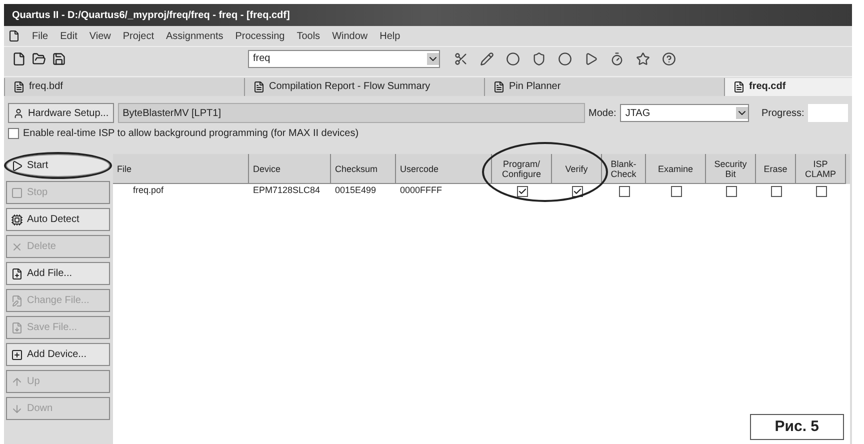 The width and height of the screenshot is (864, 444). I want to click on column-header: File, so click(181, 169).